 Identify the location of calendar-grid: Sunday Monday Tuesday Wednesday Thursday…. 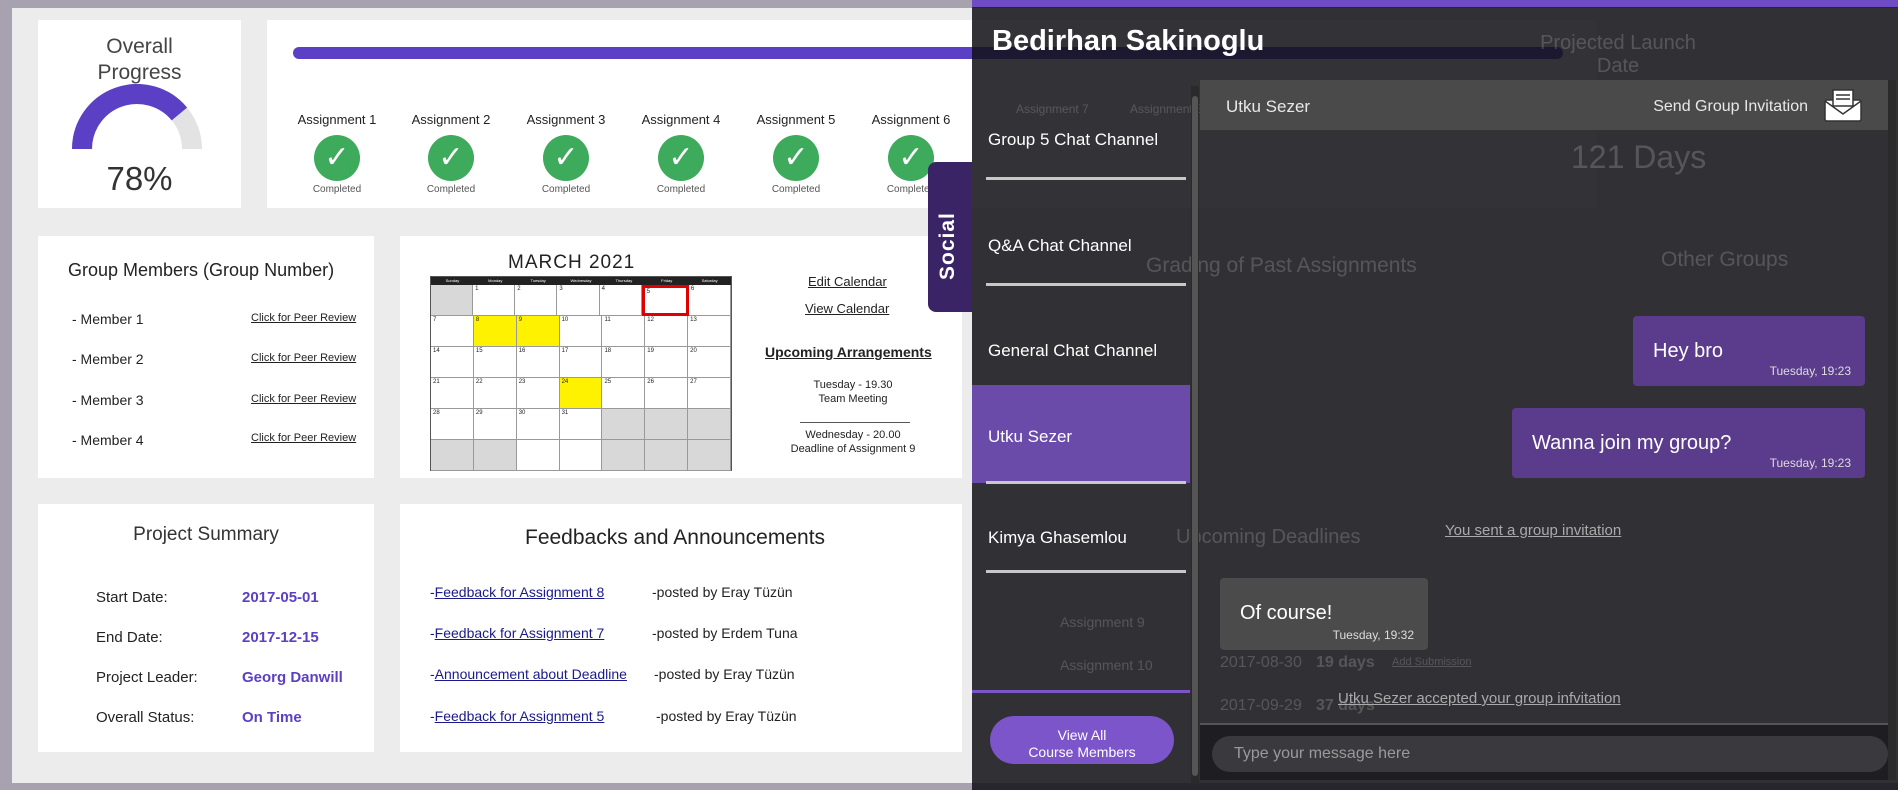
(581, 373).